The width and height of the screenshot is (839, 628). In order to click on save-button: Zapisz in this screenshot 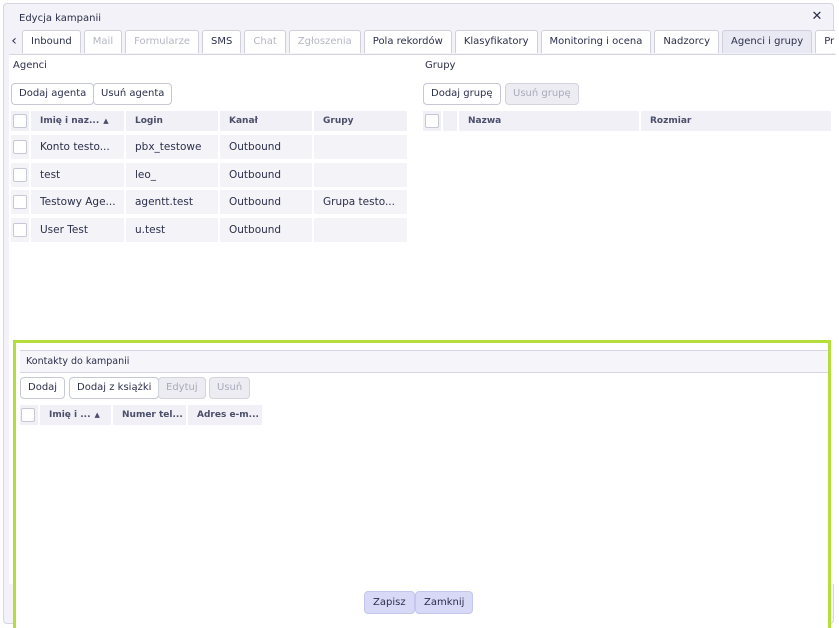, I will do `click(389, 602)`.